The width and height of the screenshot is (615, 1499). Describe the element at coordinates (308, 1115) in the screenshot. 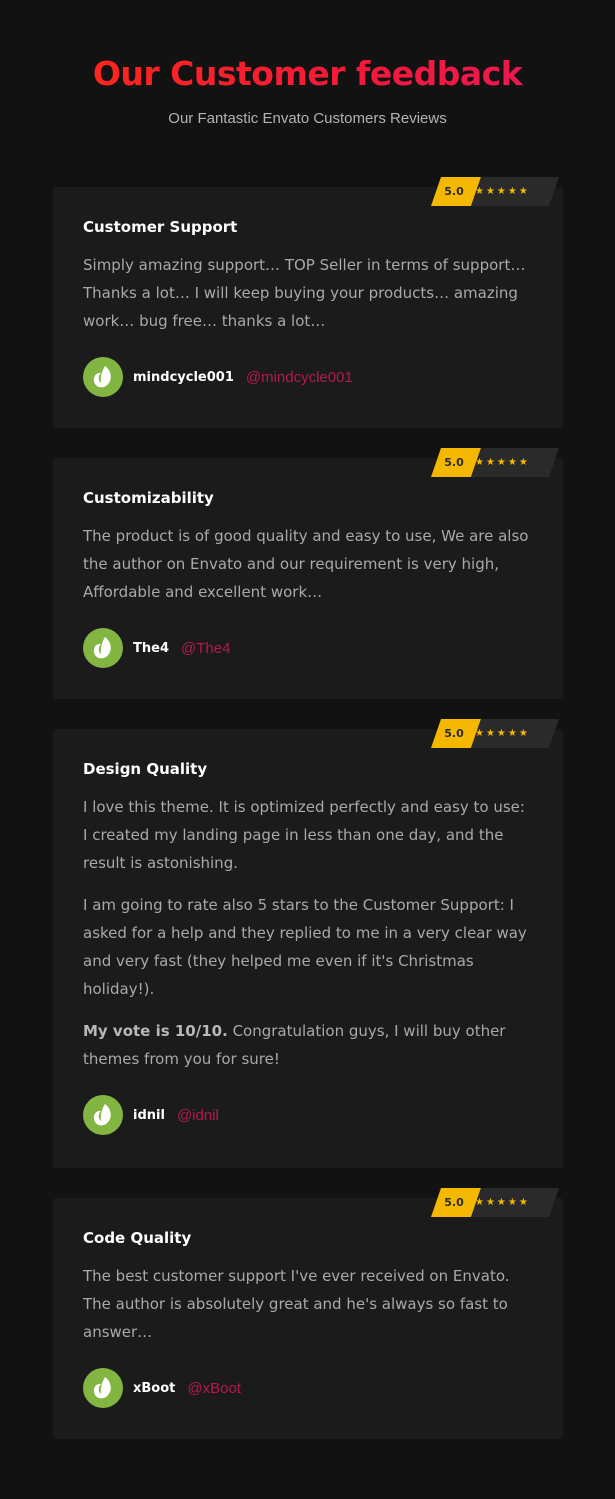

I see `review-author: idnil @idnil` at that location.